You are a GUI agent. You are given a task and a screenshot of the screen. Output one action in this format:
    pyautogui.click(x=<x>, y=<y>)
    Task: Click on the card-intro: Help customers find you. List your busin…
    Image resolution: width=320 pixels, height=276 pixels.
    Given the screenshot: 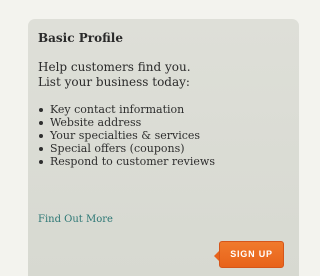 What is the action you would take?
    pyautogui.click(x=163, y=75)
    